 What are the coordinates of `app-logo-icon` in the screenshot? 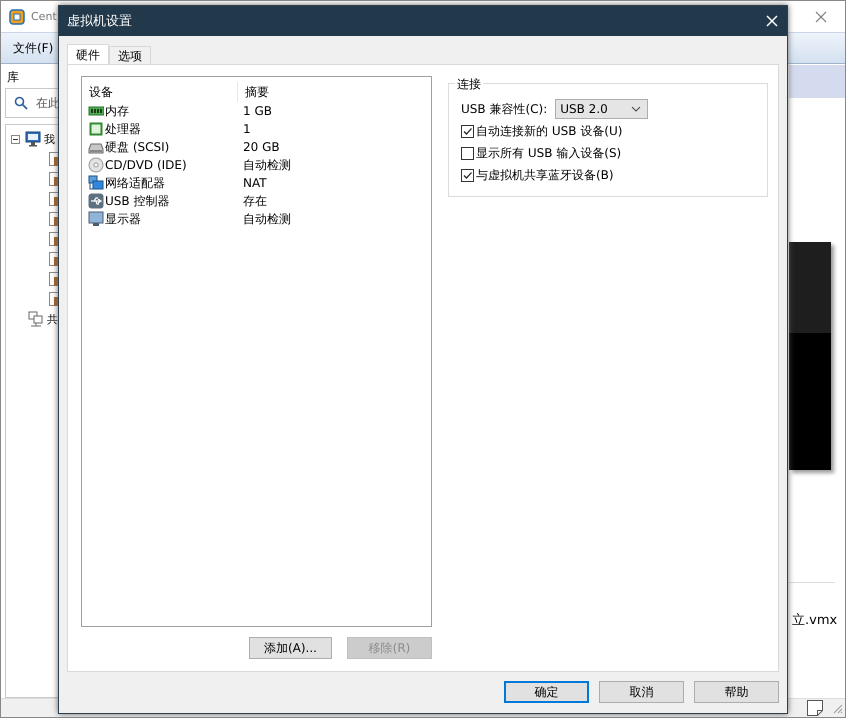 It's located at (17, 16).